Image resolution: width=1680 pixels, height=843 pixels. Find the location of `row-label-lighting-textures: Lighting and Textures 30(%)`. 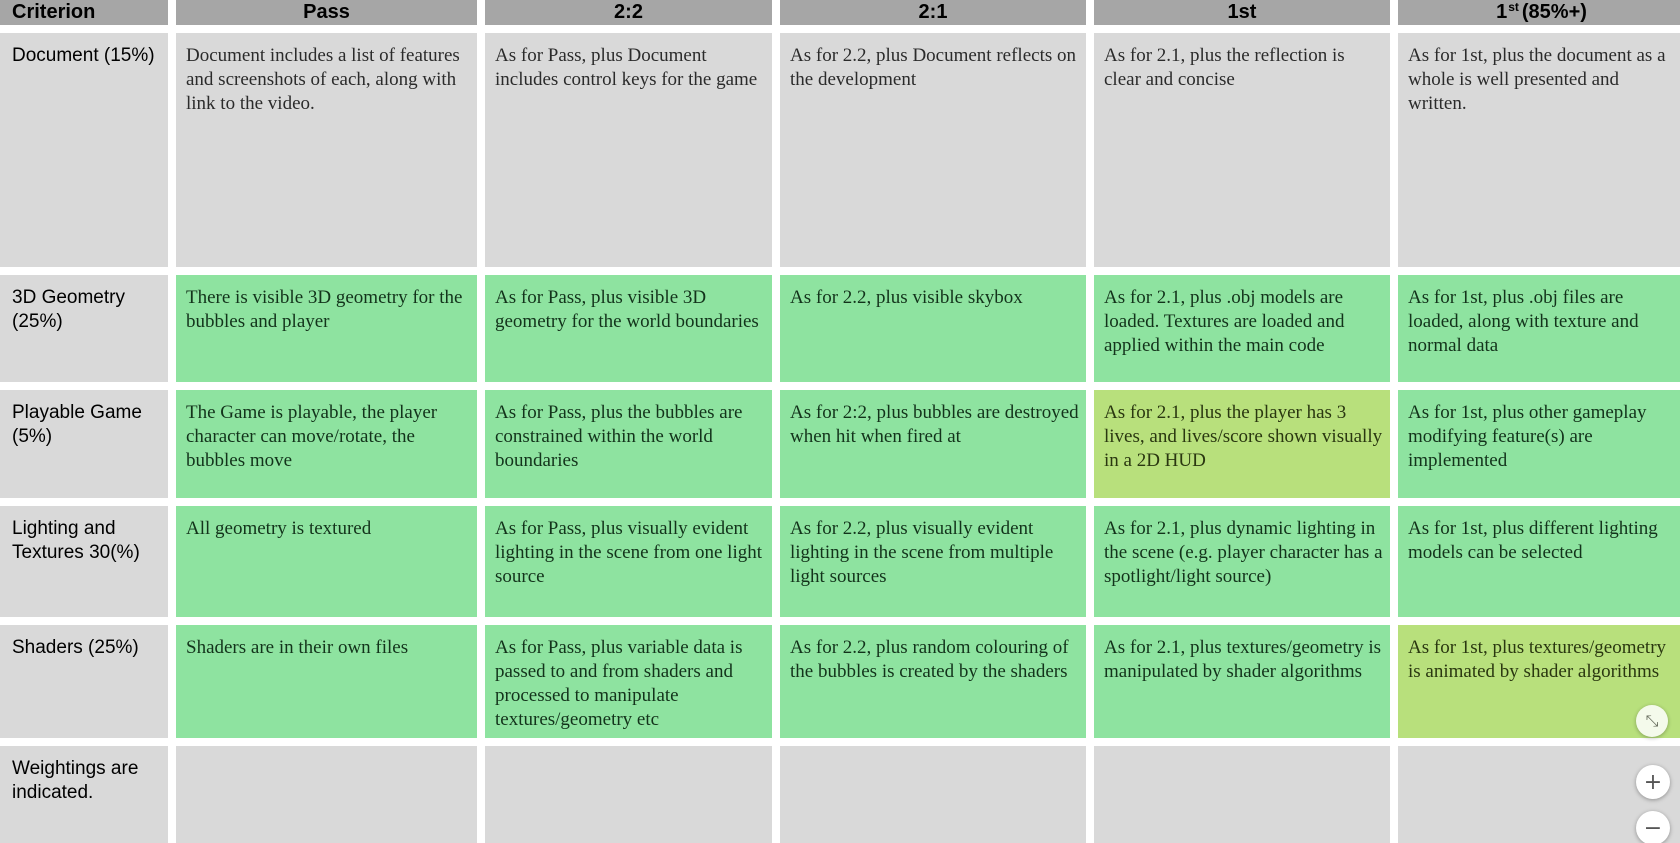

row-label-lighting-textures: Lighting and Textures 30(%) is located at coordinates (84, 561).